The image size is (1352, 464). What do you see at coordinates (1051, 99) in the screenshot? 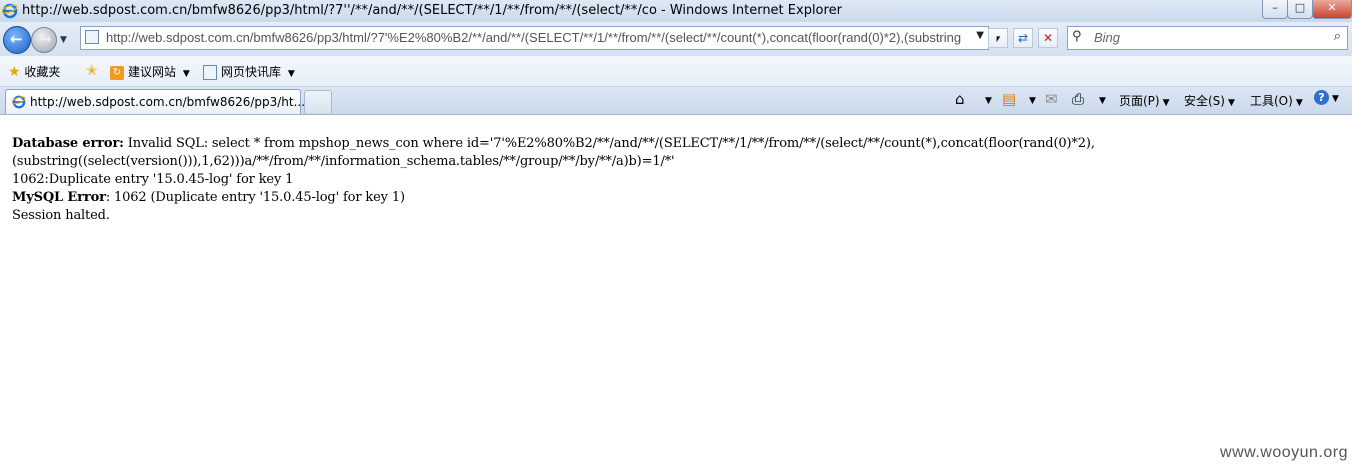
I see `mail-icon: ✉` at bounding box center [1051, 99].